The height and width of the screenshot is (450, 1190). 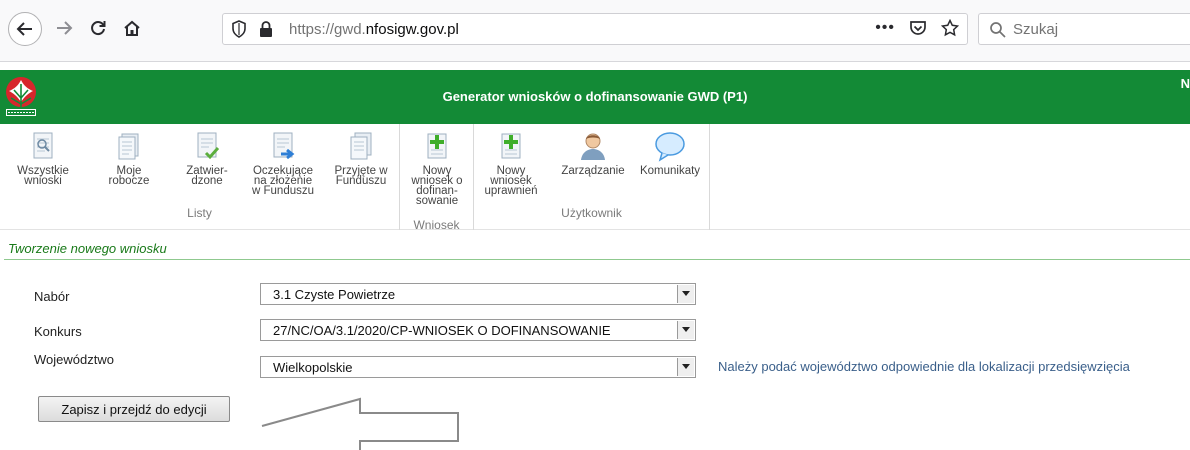 I want to click on url-bar: https://gwd.nfosigw.gov.pl •••, so click(x=595, y=29).